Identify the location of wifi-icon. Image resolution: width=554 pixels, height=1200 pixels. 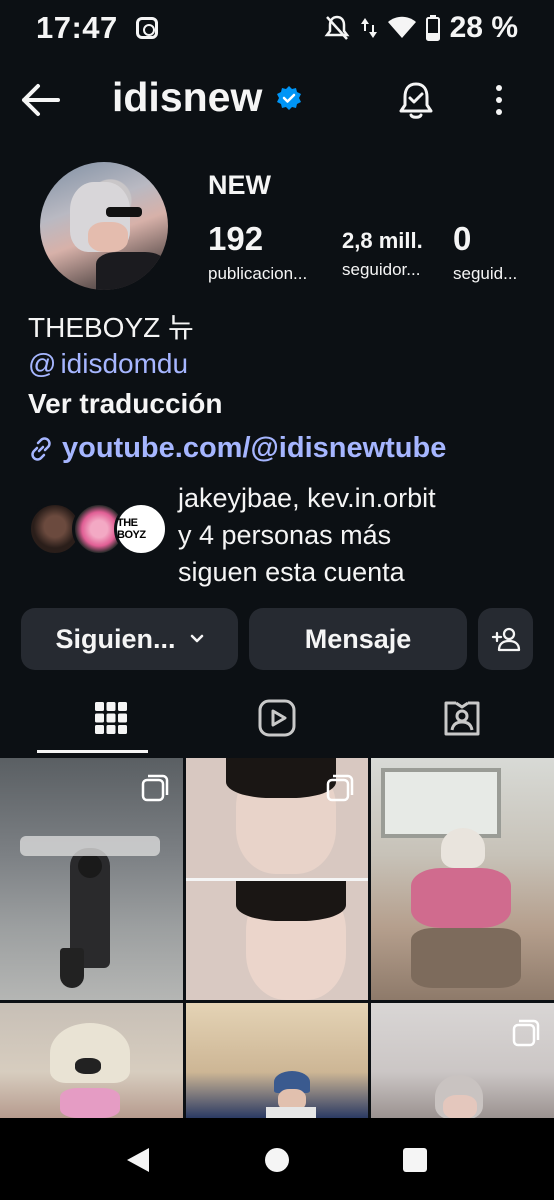
(401, 27).